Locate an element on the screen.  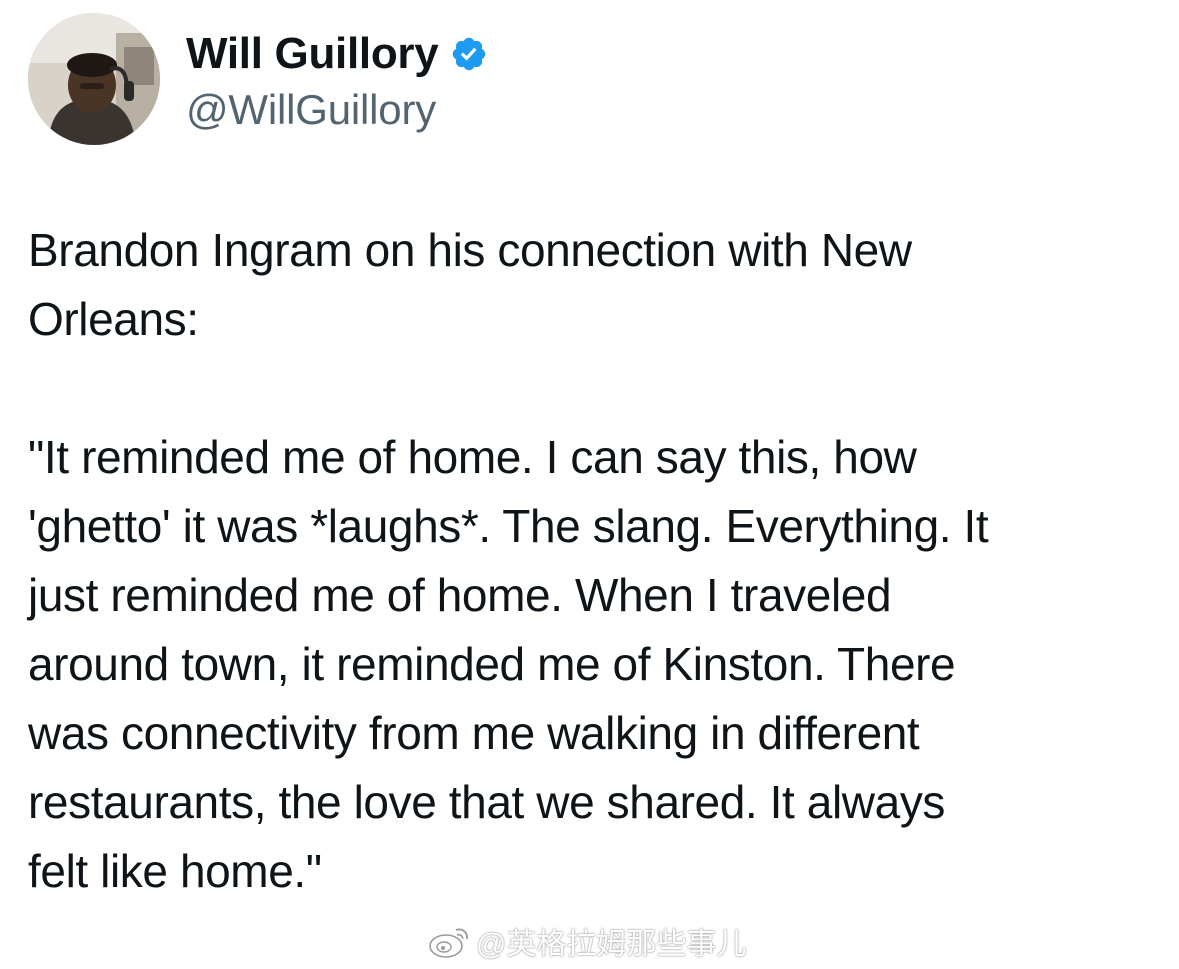
watermark: @英格拉姆那些事儿 is located at coordinates (587, 941).